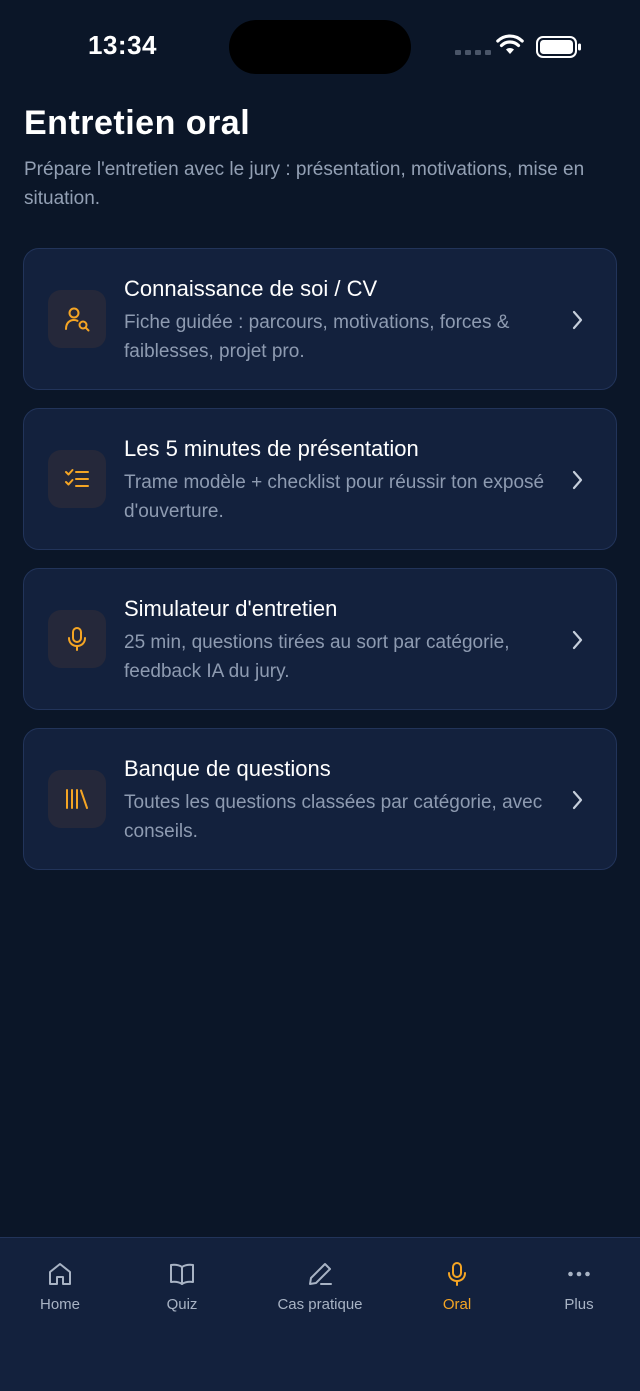 Image resolution: width=640 pixels, height=1391 pixels. Describe the element at coordinates (579, 1274) in the screenshot. I see `more-icon` at that location.